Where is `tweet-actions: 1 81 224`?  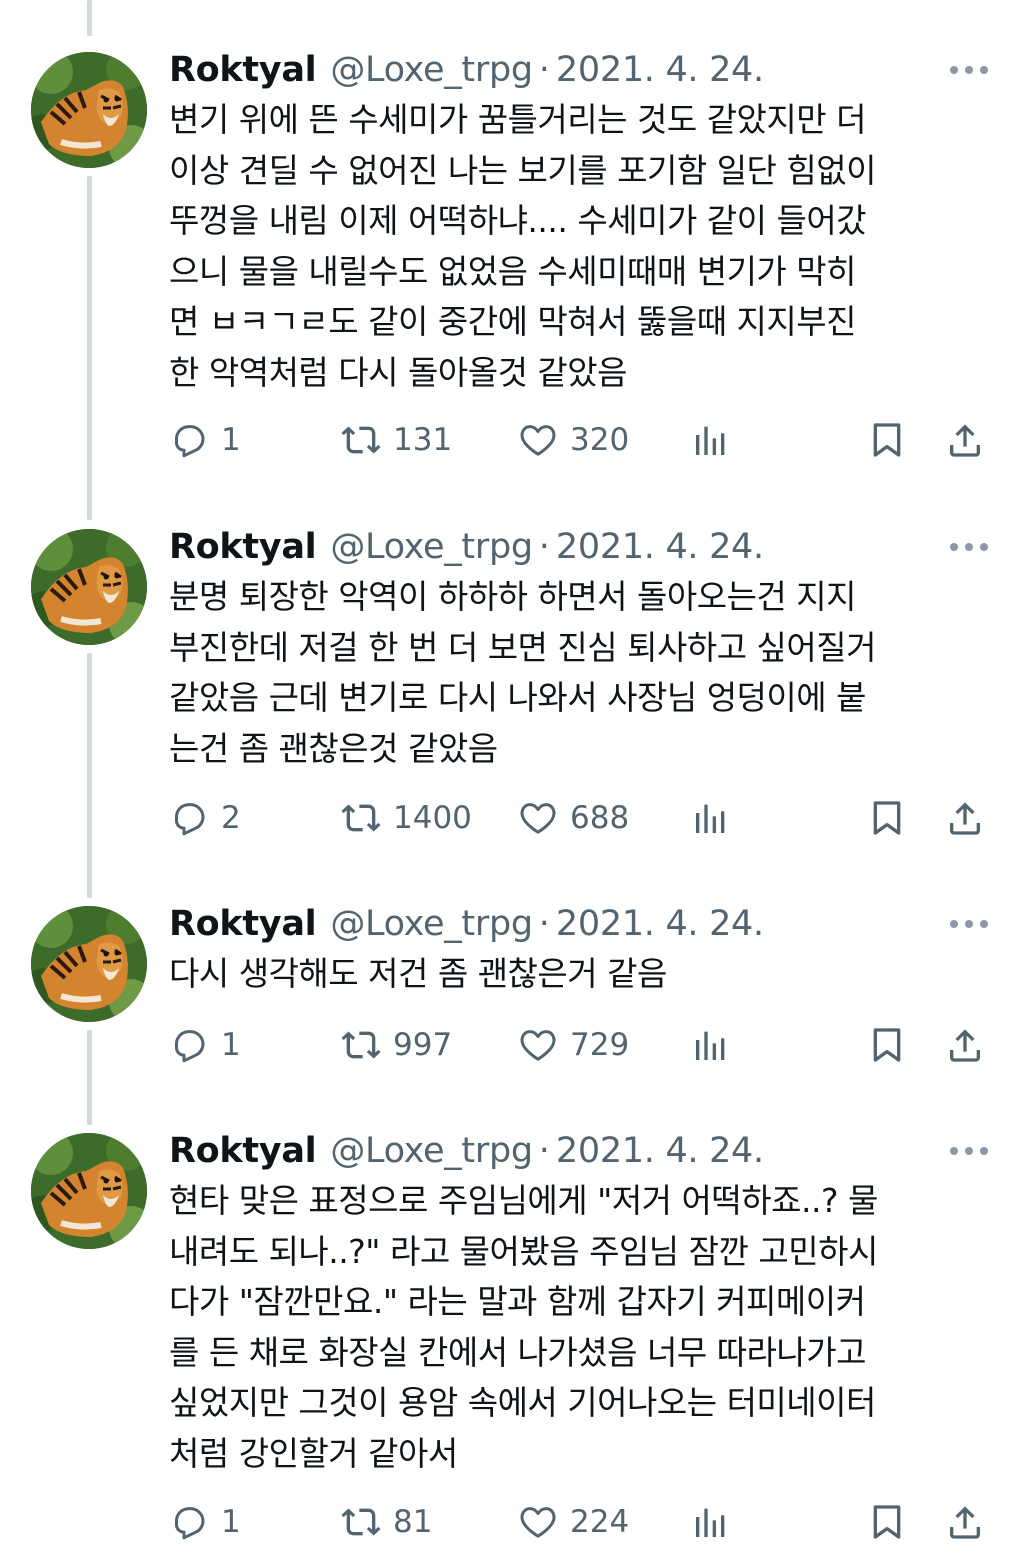
tweet-actions: 1 81 224 is located at coordinates (584, 1522).